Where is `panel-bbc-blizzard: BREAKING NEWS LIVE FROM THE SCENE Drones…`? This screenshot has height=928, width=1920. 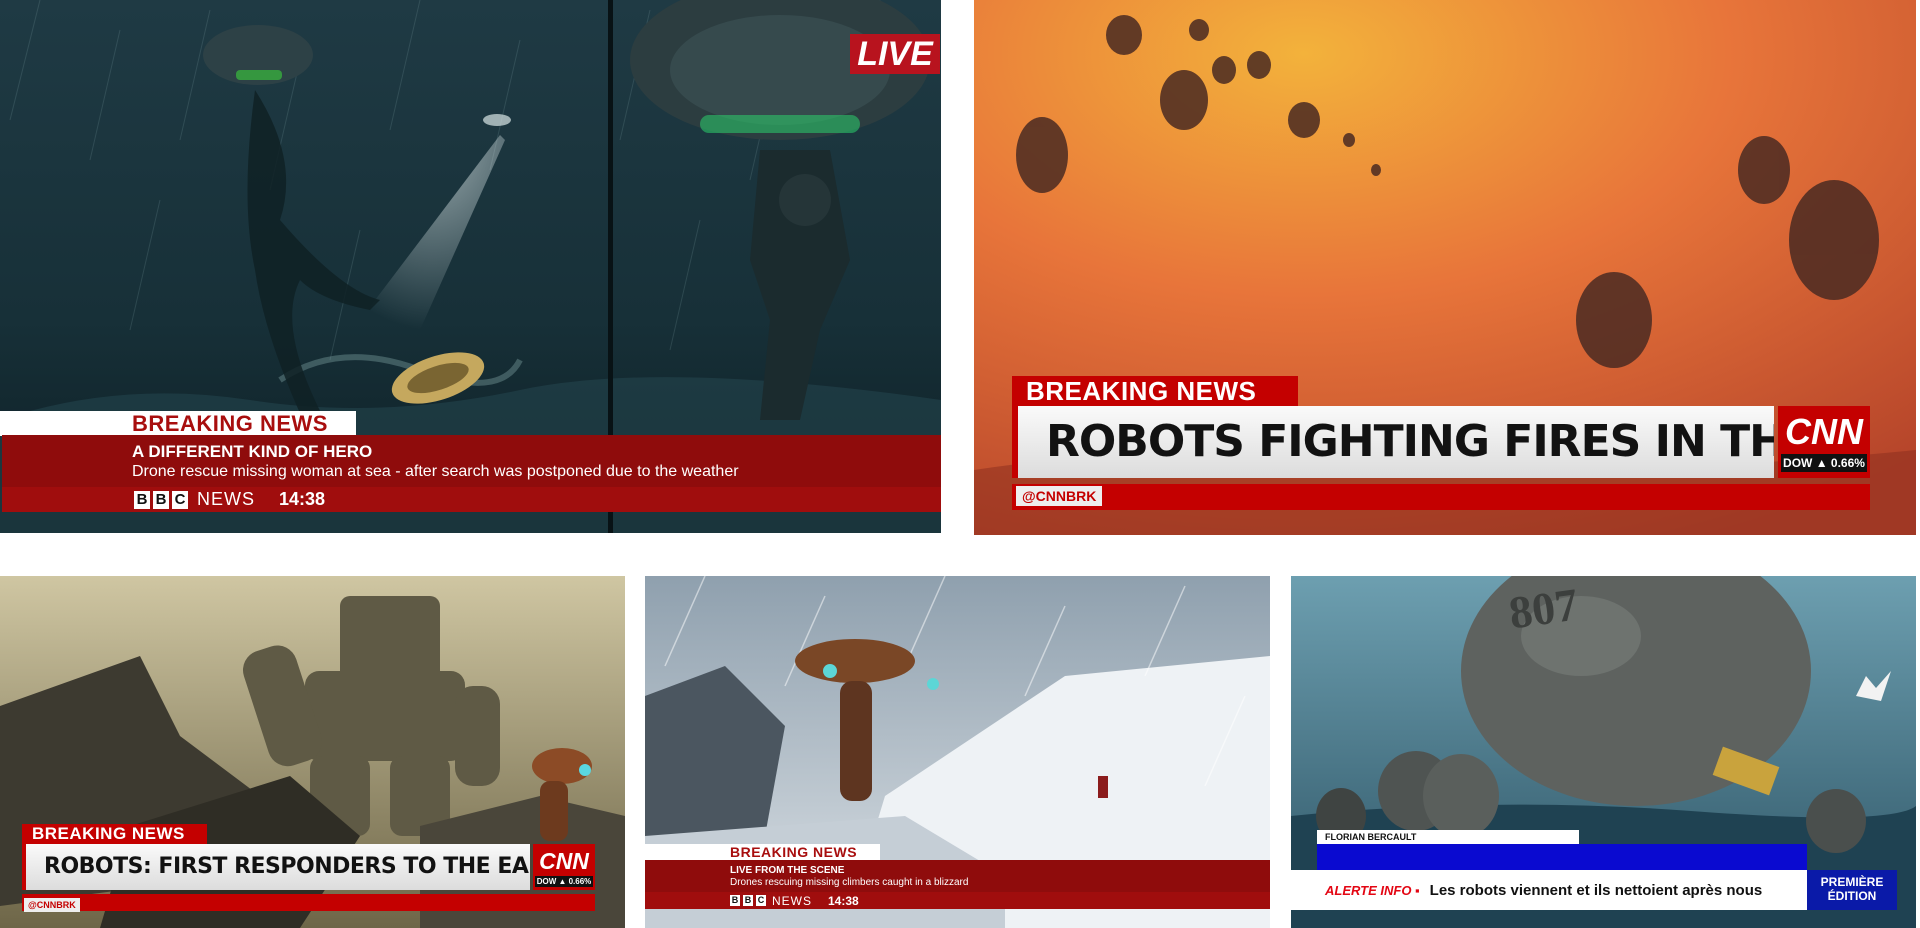 panel-bbc-blizzard: BREAKING NEWS LIVE FROM THE SCENE Drones… is located at coordinates (957, 752).